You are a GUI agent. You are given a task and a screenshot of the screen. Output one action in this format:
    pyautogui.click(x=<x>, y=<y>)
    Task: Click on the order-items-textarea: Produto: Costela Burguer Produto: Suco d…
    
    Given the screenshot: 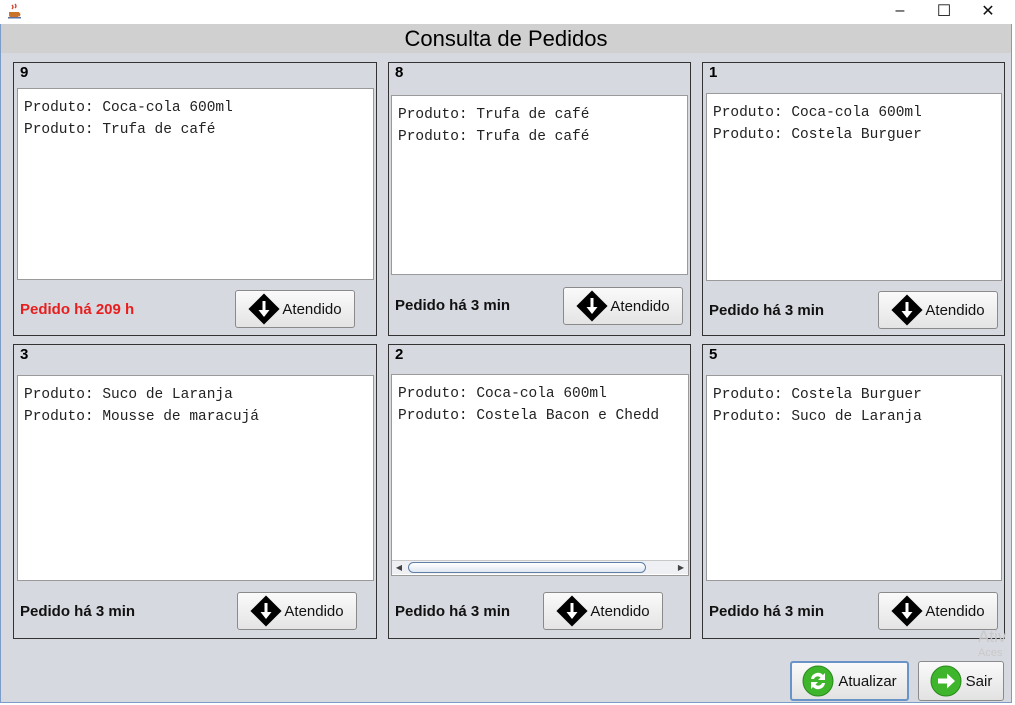 What is the action you would take?
    pyautogui.click(x=854, y=478)
    